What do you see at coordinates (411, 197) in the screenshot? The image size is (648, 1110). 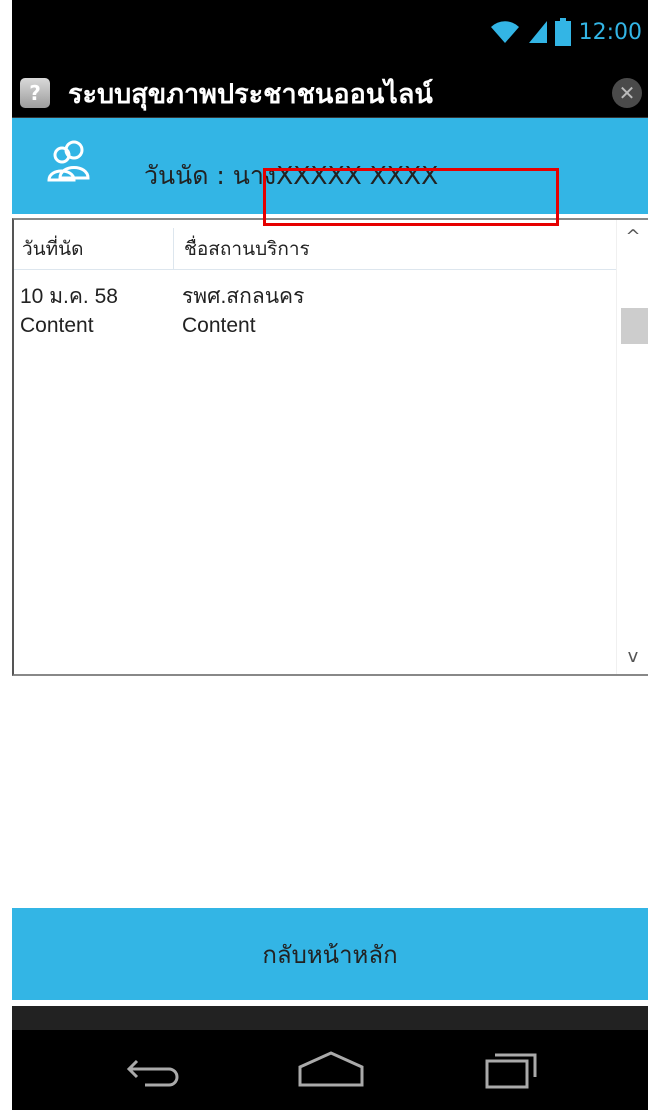 I see `annotation-highlight-box` at bounding box center [411, 197].